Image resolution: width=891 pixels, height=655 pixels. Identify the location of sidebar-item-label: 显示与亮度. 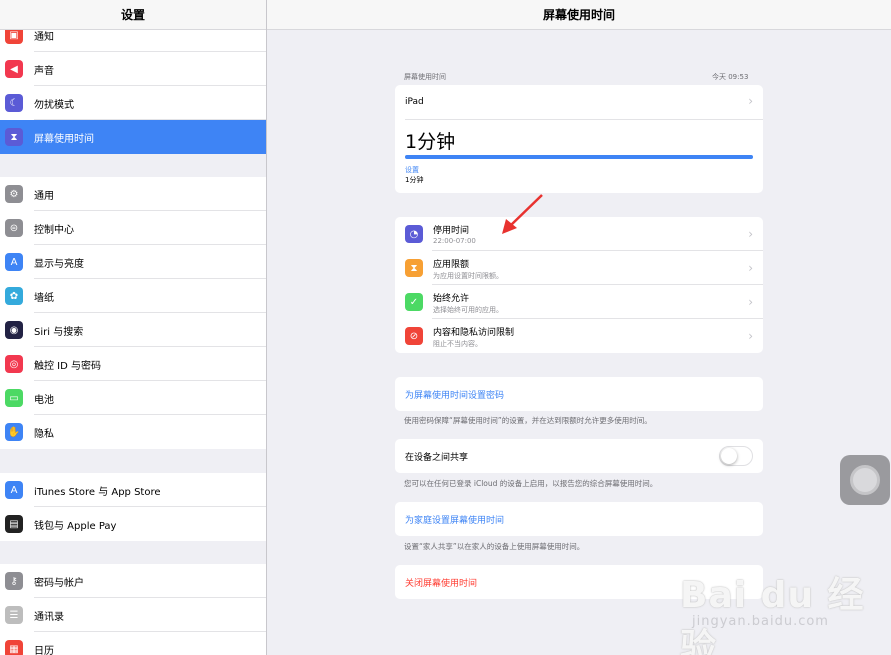
(59, 264).